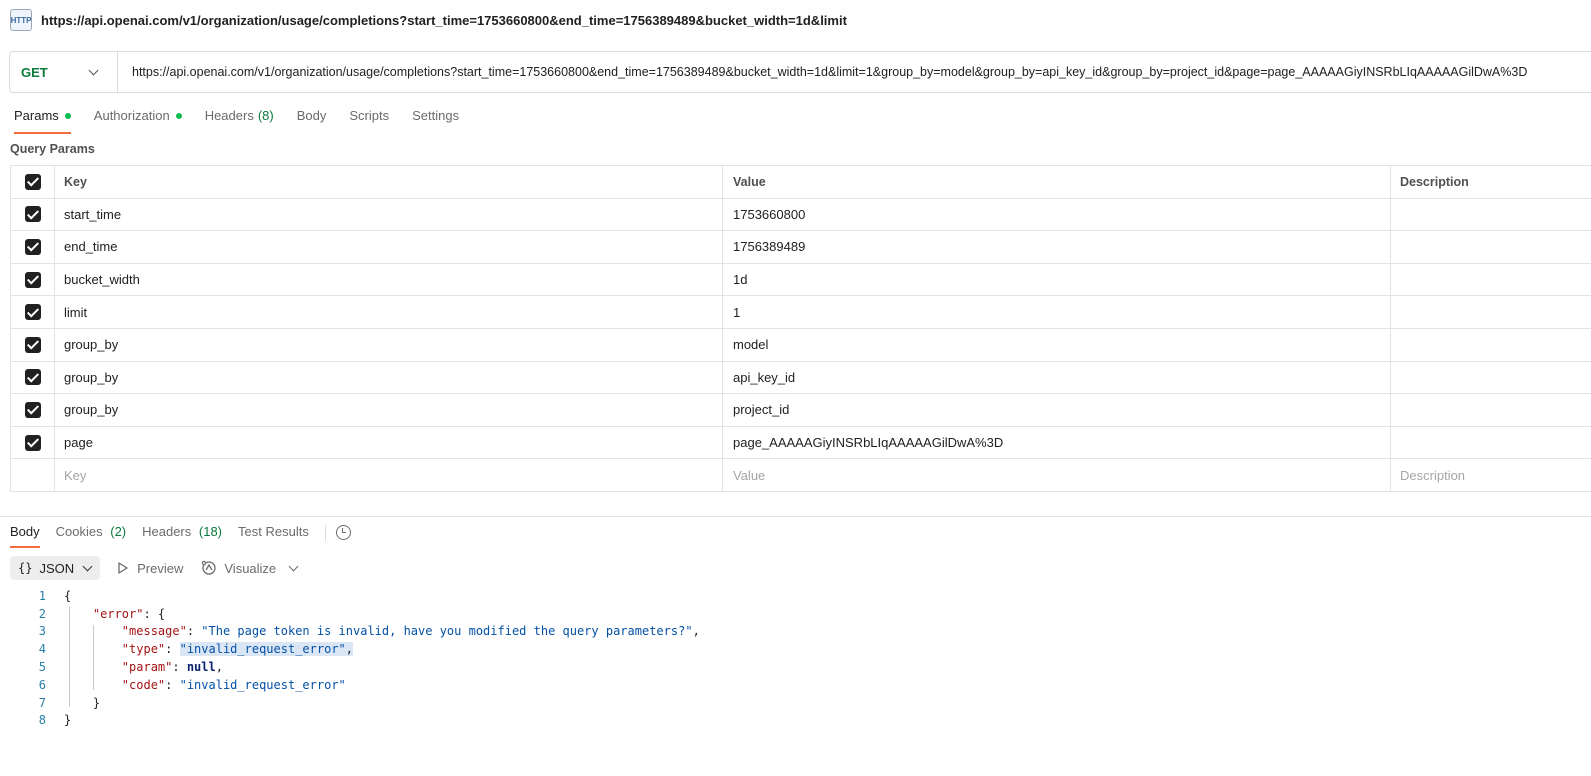 This screenshot has width=1591, height=776. What do you see at coordinates (389, 182) in the screenshot?
I see `column-header-key: Key` at bounding box center [389, 182].